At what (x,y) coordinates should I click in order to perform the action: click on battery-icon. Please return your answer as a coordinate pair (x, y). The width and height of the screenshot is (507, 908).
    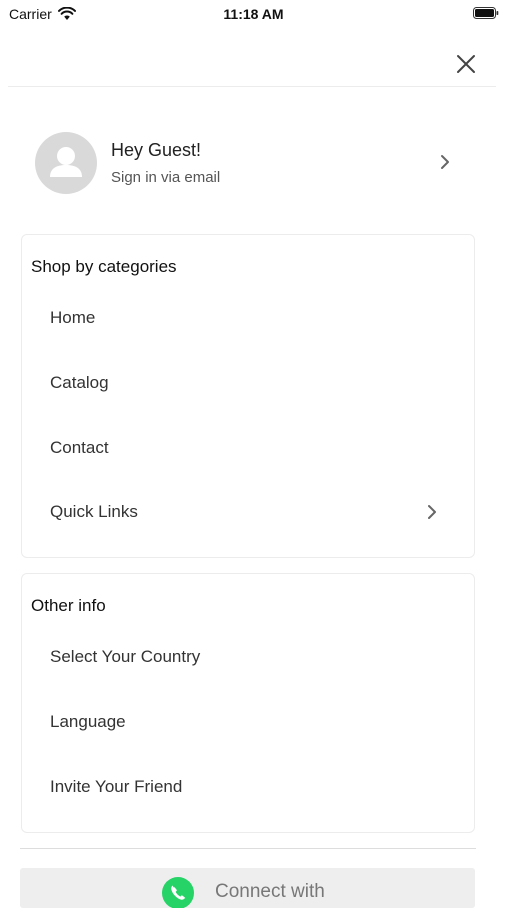
    Looking at the image, I should click on (486, 13).